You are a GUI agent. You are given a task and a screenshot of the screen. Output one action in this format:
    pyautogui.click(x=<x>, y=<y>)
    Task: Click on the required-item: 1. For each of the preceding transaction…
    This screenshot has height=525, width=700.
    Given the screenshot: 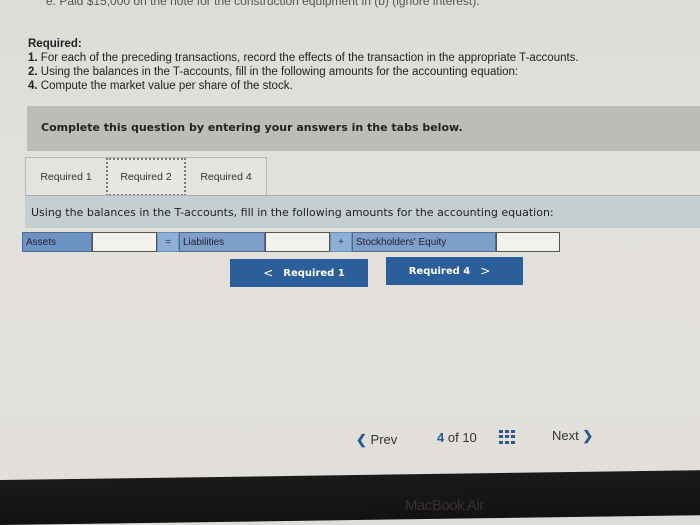 What is the action you would take?
    pyautogui.click(x=303, y=58)
    